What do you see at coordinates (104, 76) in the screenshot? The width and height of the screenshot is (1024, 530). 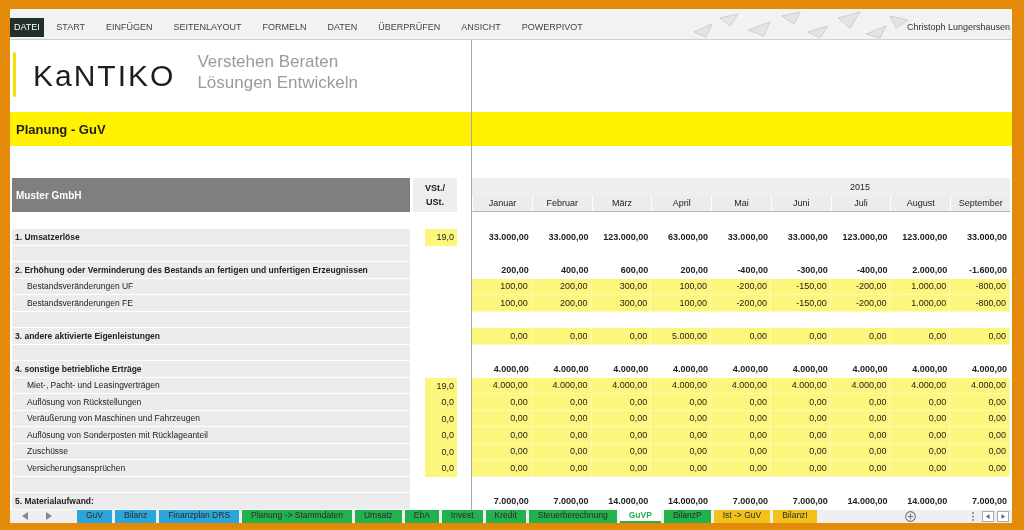 I see `logo-wordmark: KaNTIKO` at bounding box center [104, 76].